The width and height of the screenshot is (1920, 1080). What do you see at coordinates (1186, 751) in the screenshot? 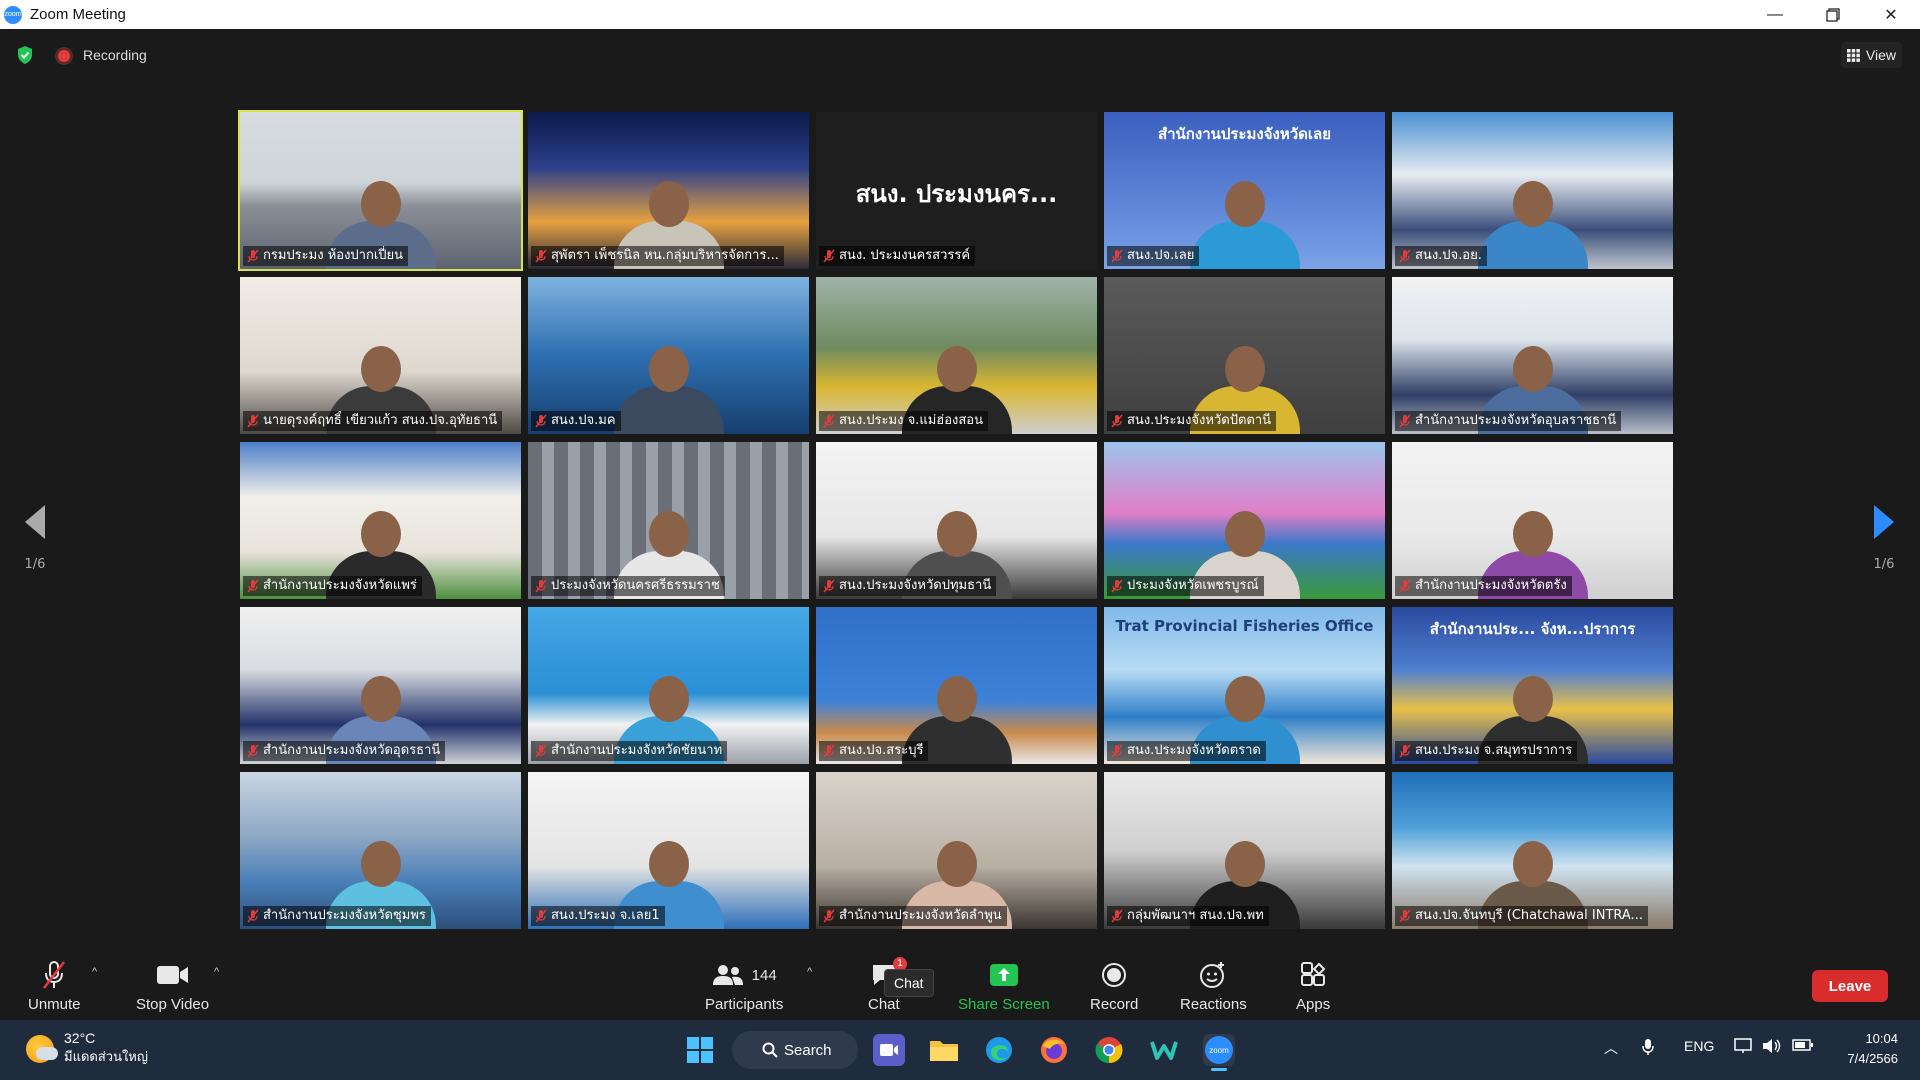
I see `participant-name-tag: สนง.ประมงจังหวัดตราด` at bounding box center [1186, 751].